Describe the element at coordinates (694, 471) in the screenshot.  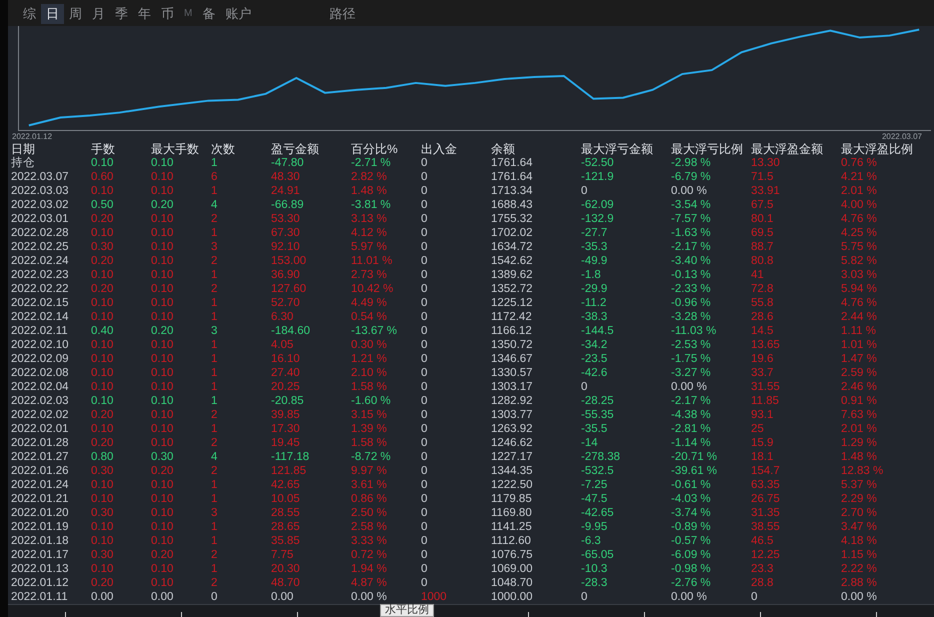
I see `float-loss-ratio-cell-text: -39.61 %` at that location.